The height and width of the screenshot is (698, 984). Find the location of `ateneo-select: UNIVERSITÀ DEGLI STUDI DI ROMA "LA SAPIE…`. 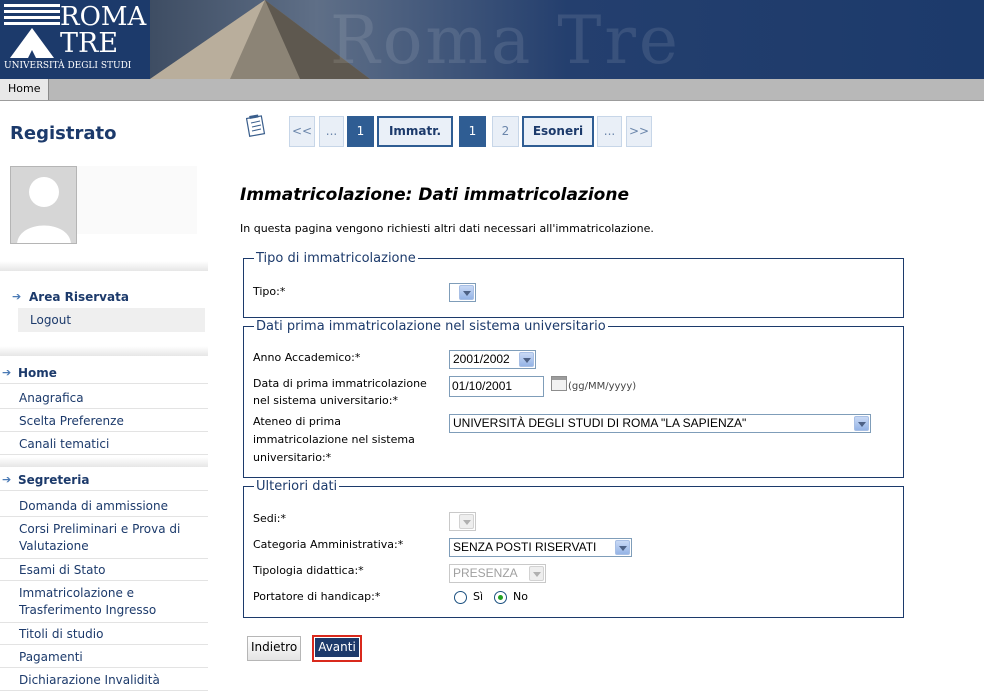

ateneo-select: UNIVERSITÀ DEGLI STUDI DI ROMA "LA SAPIE… is located at coordinates (660, 423).